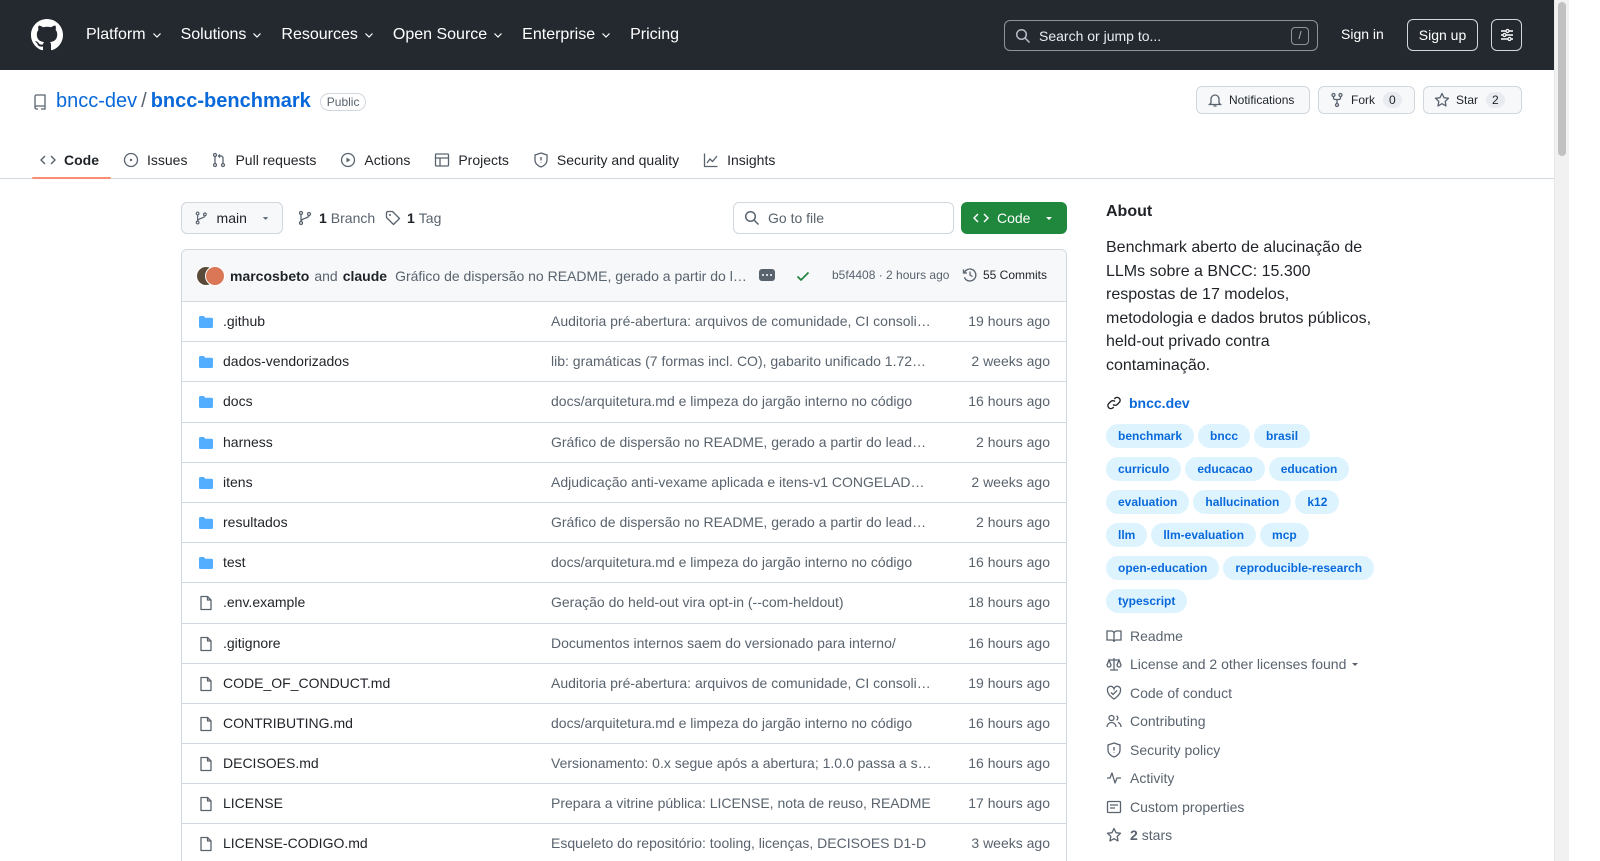 Image resolution: width=1600 pixels, height=861 pixels. Describe the element at coordinates (1284, 534) in the screenshot. I see `topic-tag: mcp` at that location.